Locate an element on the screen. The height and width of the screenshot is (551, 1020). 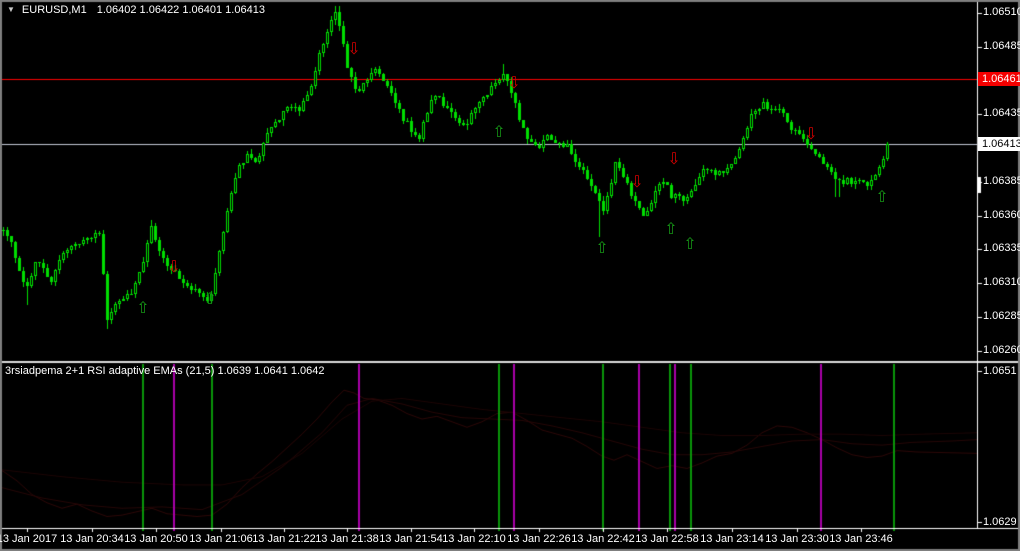
price-axis-label: 1.06510 is located at coordinates (1001, 12).